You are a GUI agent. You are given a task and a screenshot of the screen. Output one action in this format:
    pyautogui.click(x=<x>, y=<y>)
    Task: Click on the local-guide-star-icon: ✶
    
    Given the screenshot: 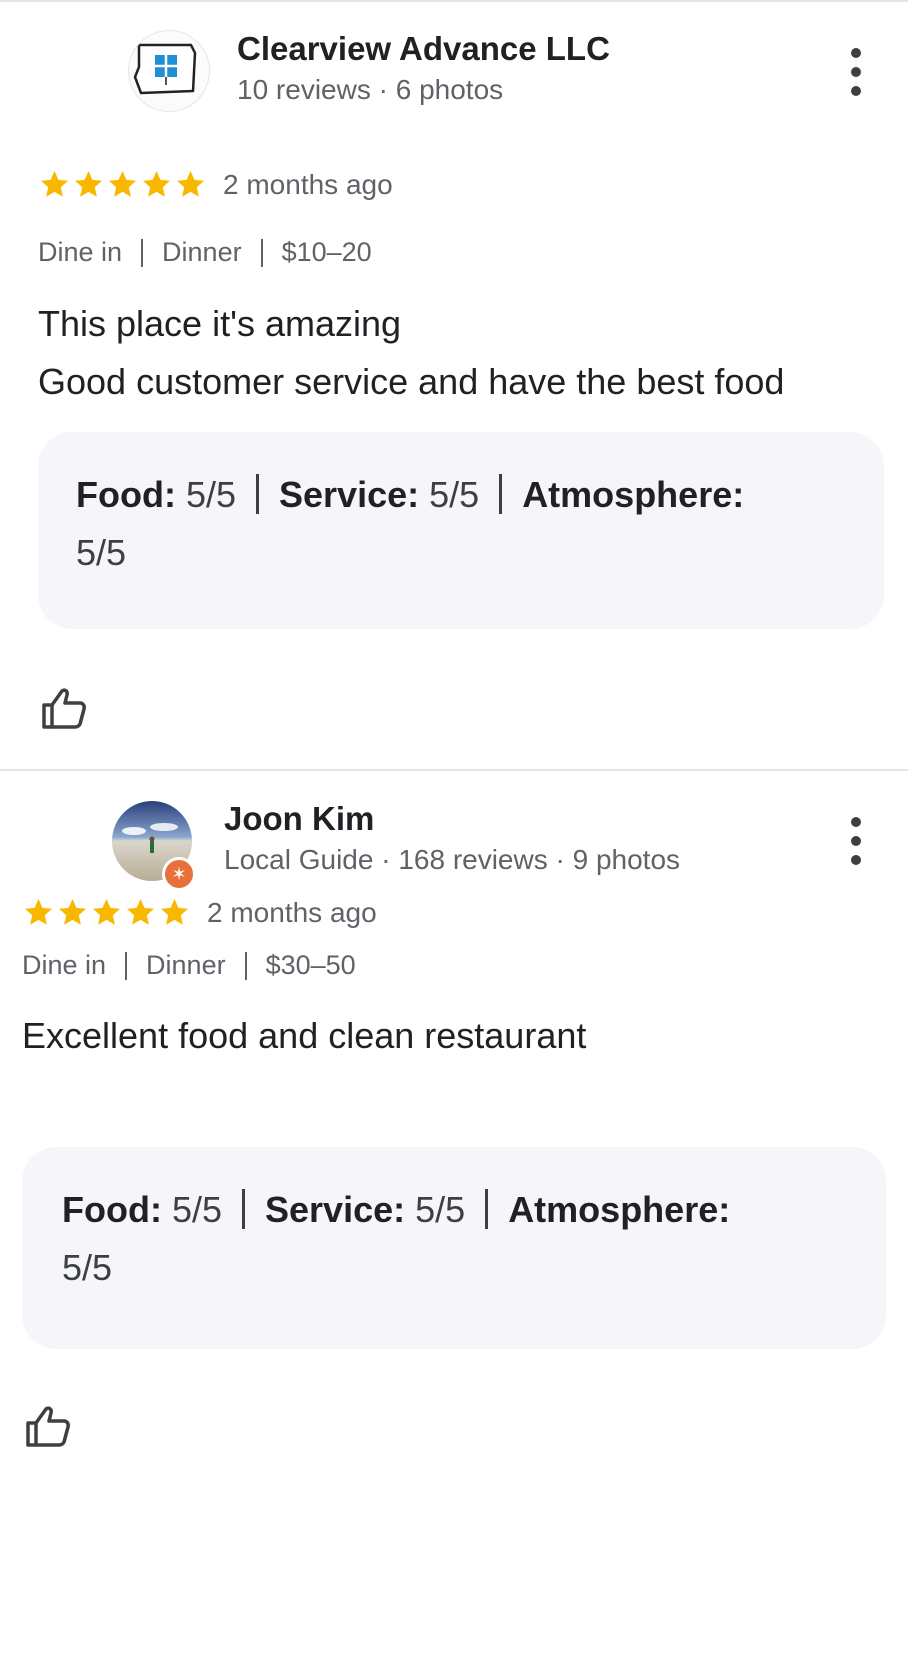 What is the action you would take?
    pyautogui.click(x=179, y=874)
    